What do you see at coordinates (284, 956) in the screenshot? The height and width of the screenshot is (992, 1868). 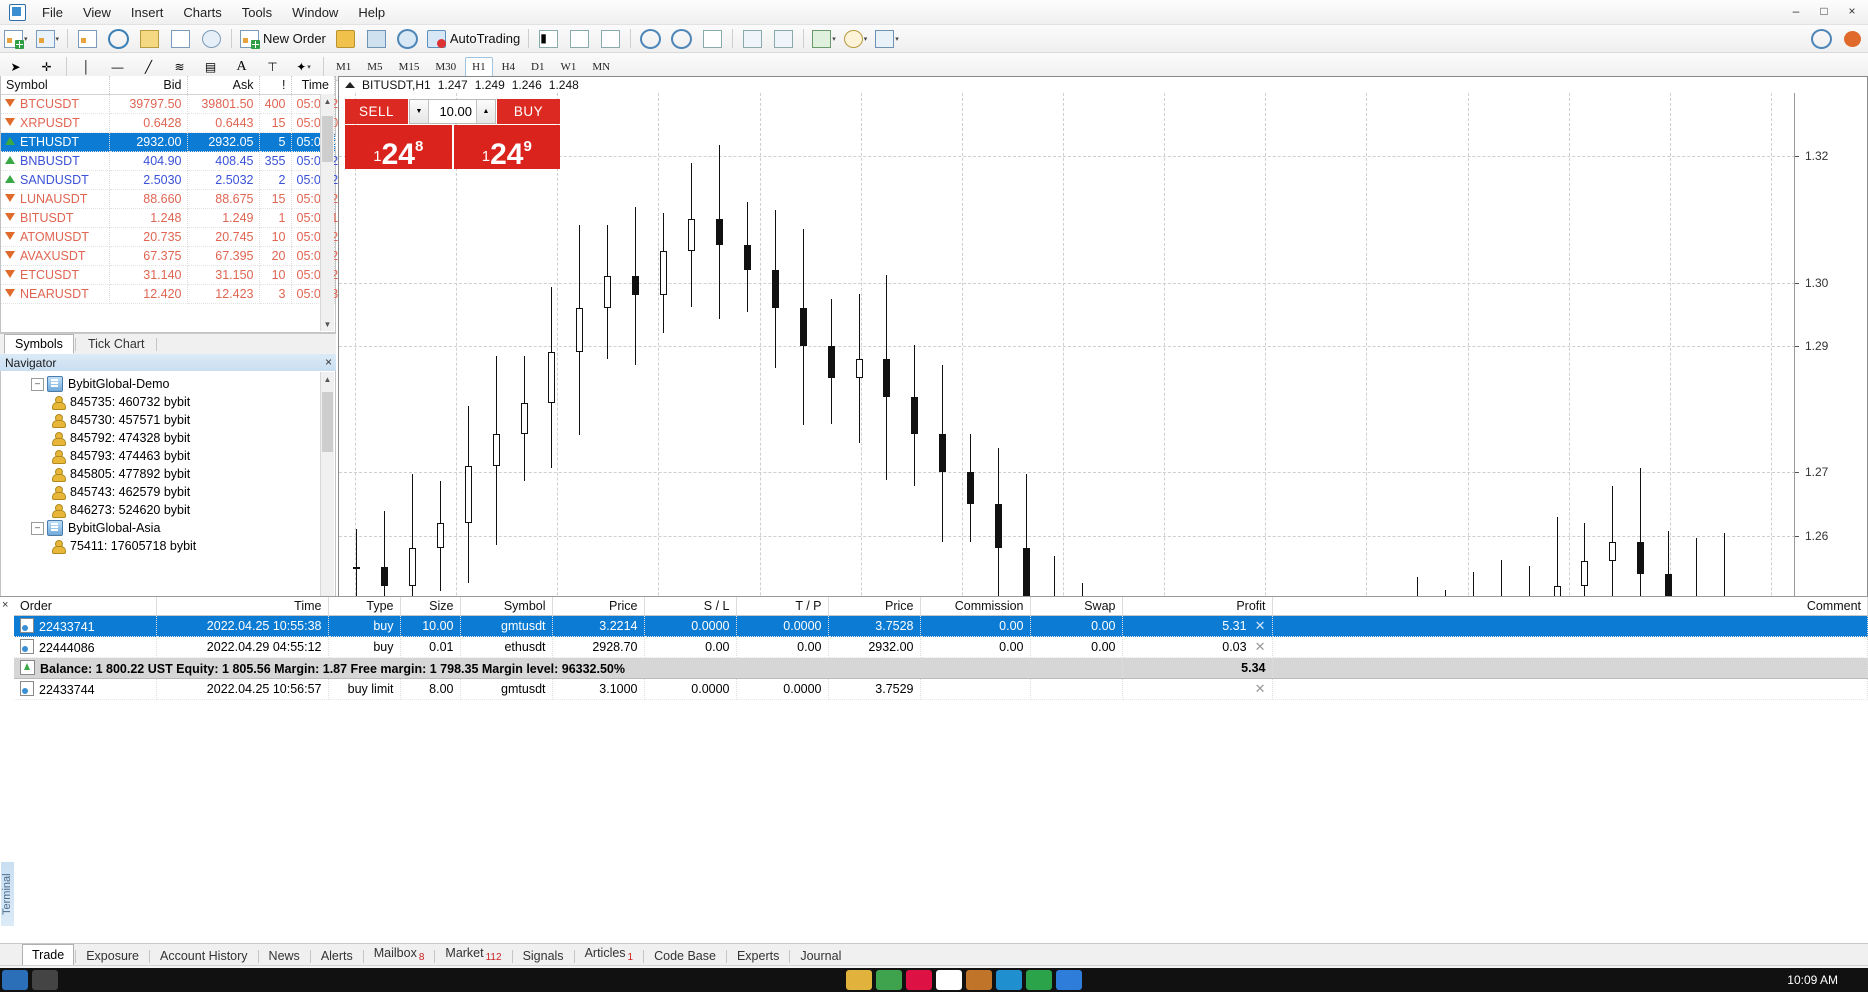 I see `terminal-tab-news: News` at bounding box center [284, 956].